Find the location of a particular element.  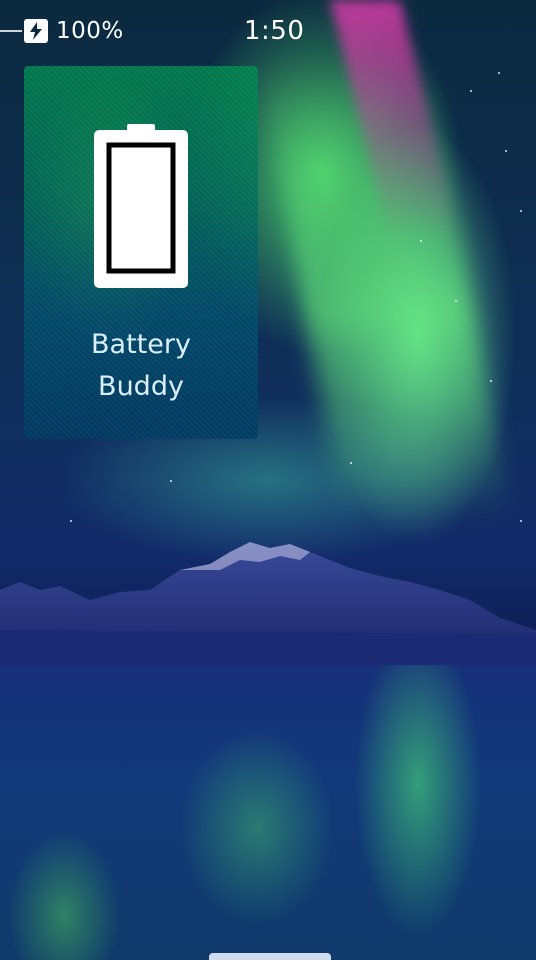

app-name-line-2: Buddy is located at coordinates (141, 386).